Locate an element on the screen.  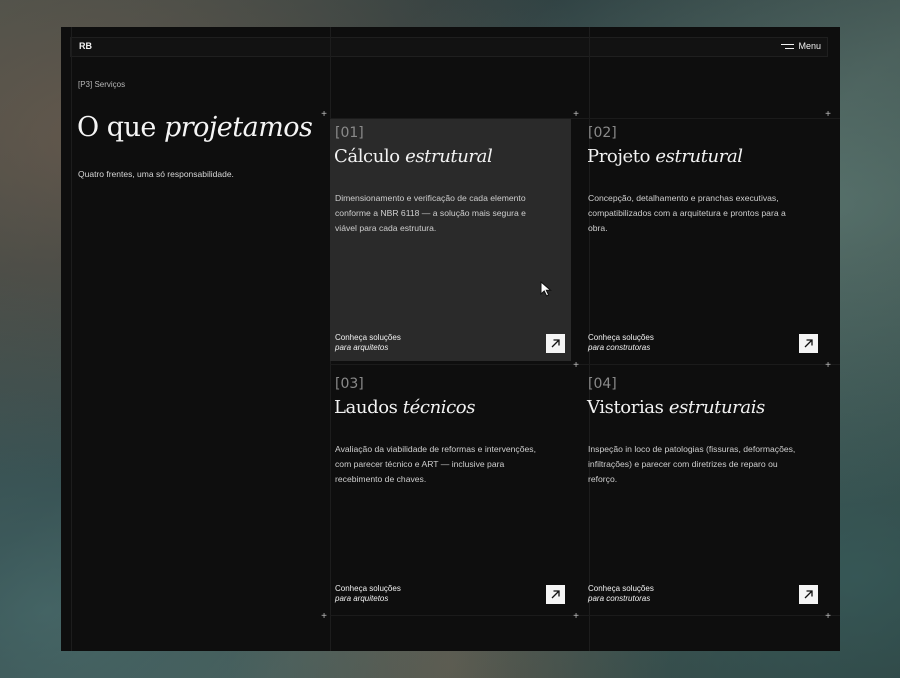
menu-button: Menu is located at coordinates (801, 46).